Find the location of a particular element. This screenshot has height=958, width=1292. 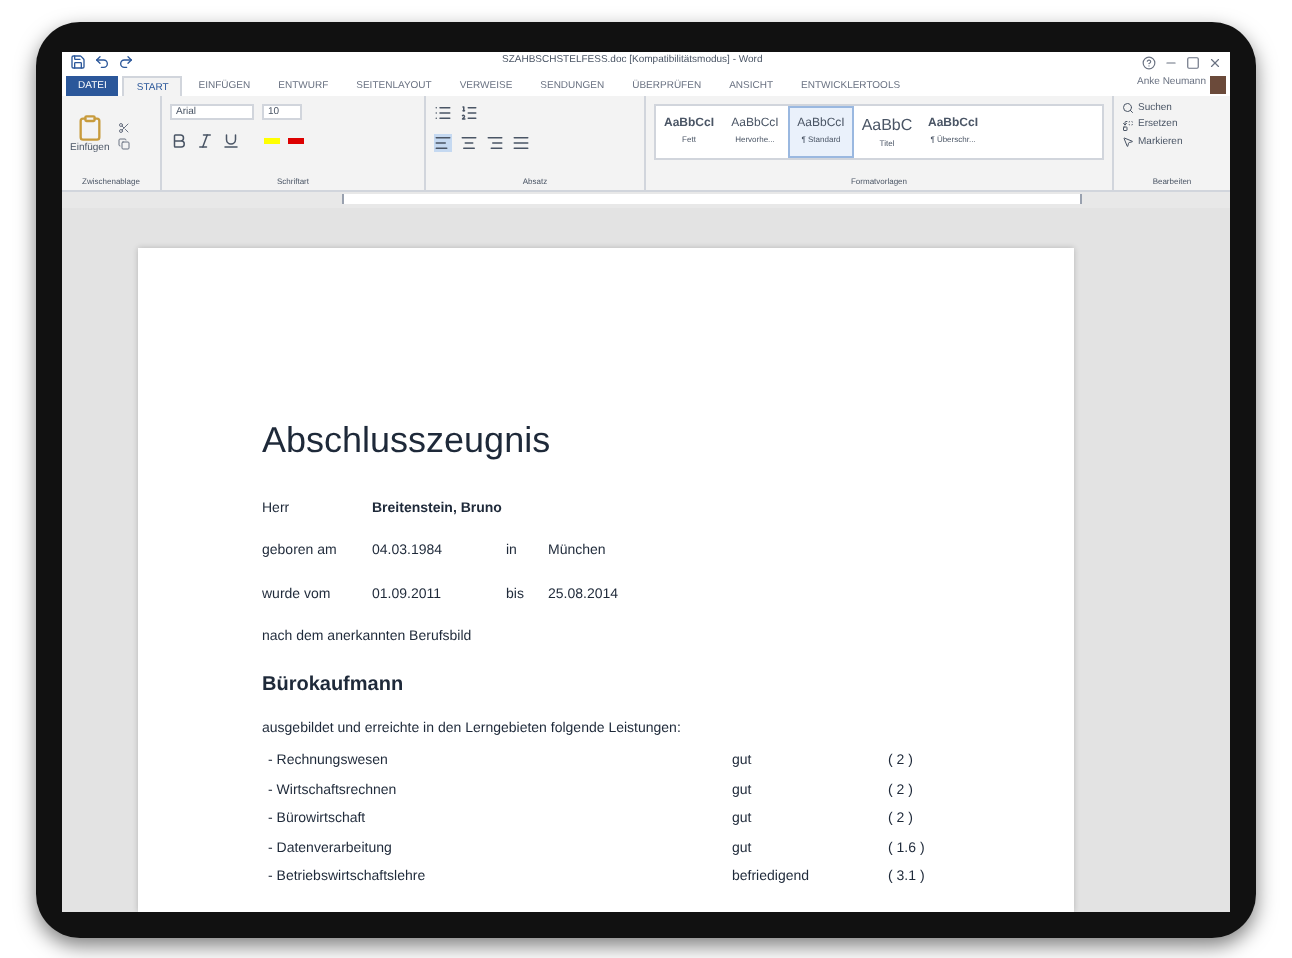

bullet-list-icon is located at coordinates (443, 112).